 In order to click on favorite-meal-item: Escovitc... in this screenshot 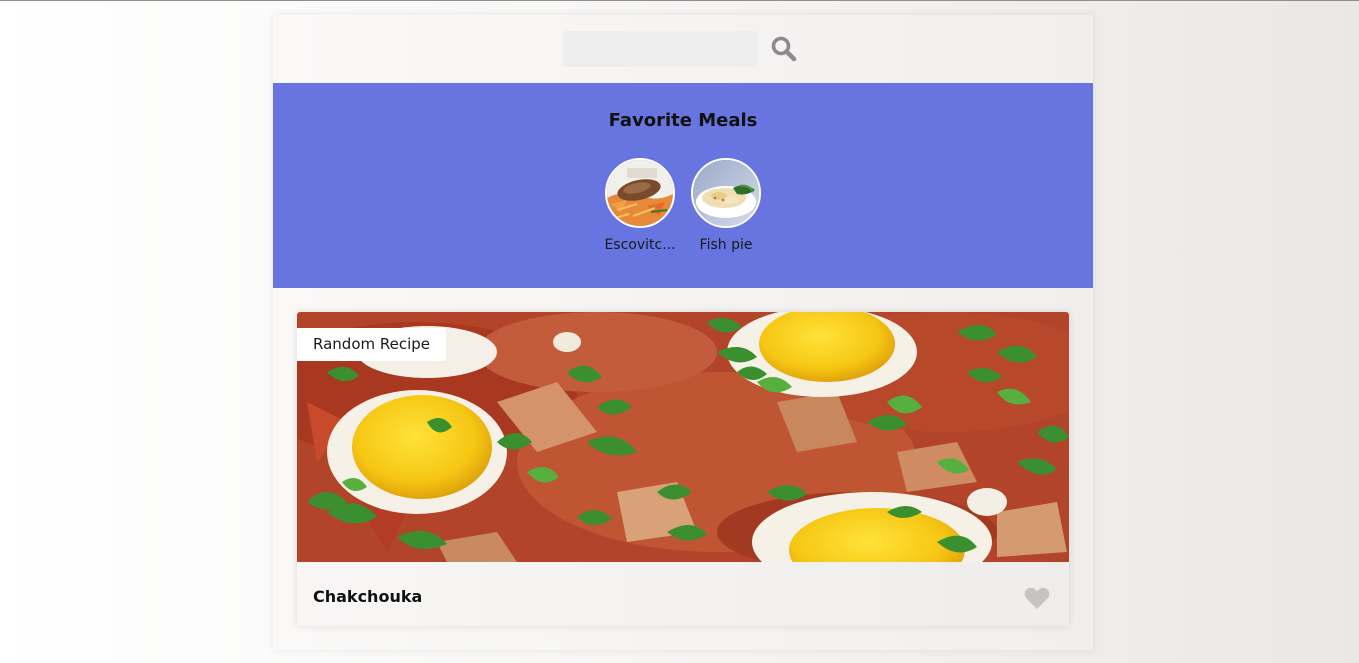, I will do `click(640, 205)`.